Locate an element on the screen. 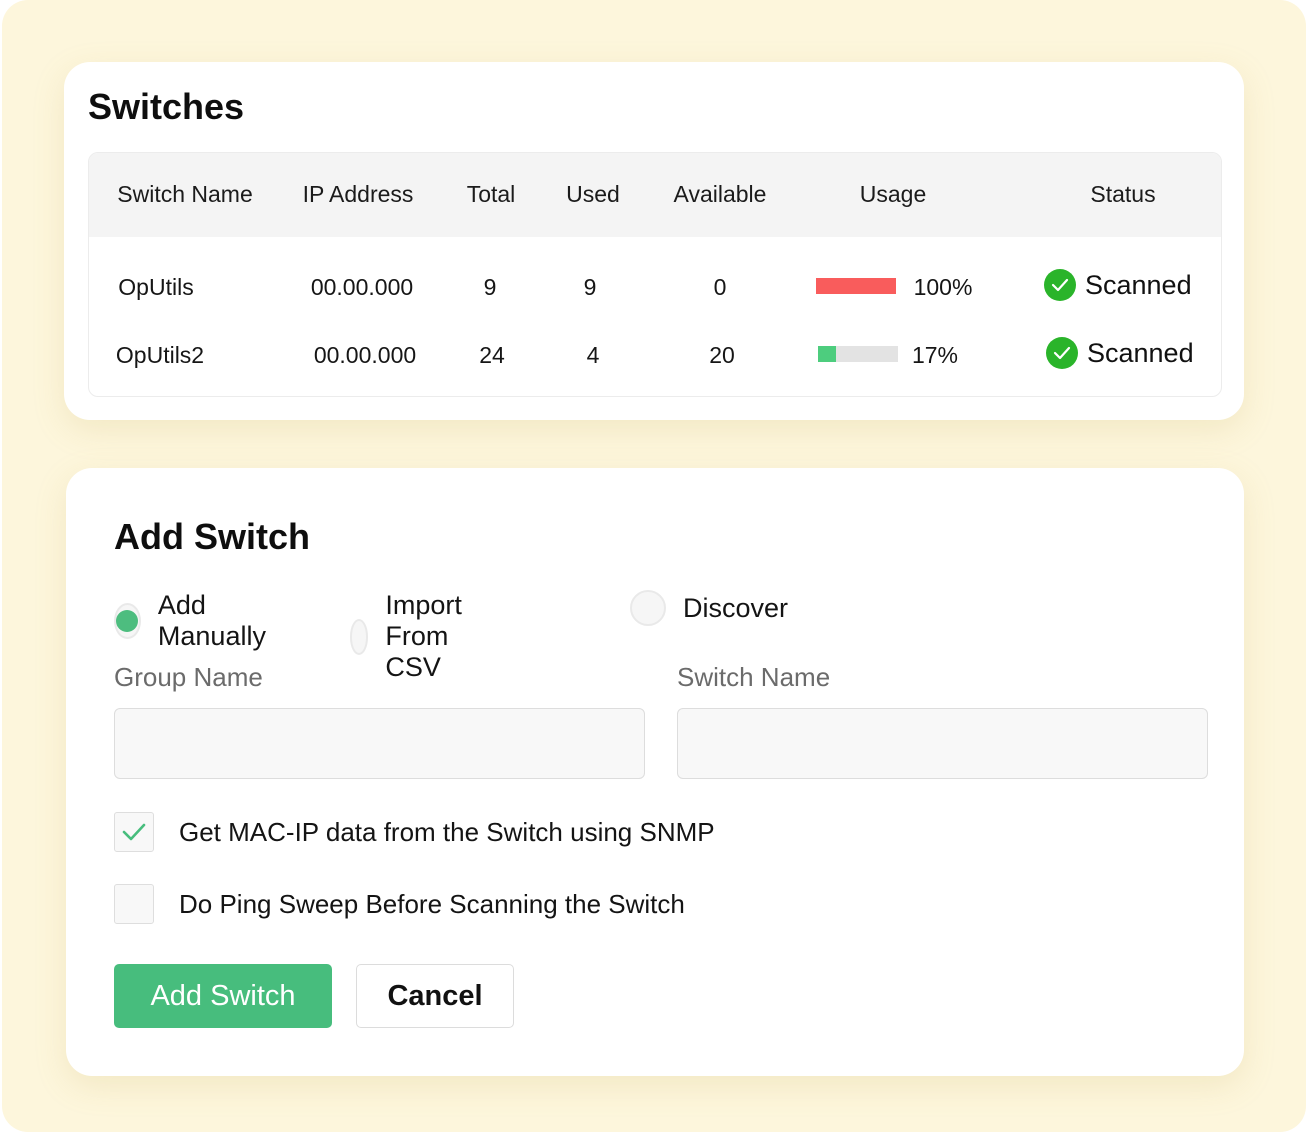 The height and width of the screenshot is (1148, 1308). radio-discover: Discover is located at coordinates (709, 608).